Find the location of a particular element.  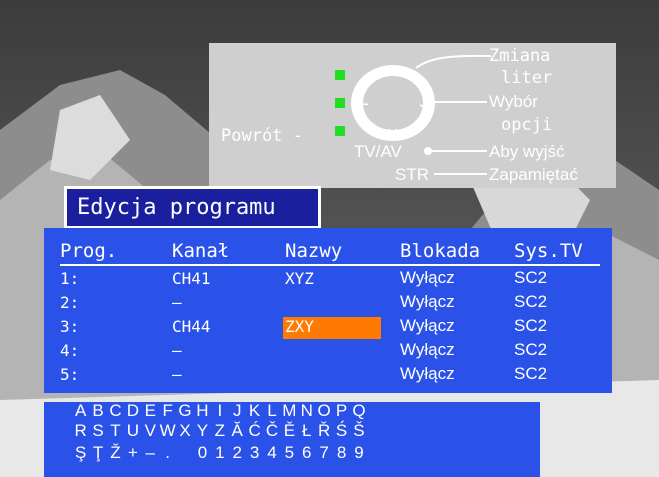

charset-char: Č is located at coordinates (271, 431).